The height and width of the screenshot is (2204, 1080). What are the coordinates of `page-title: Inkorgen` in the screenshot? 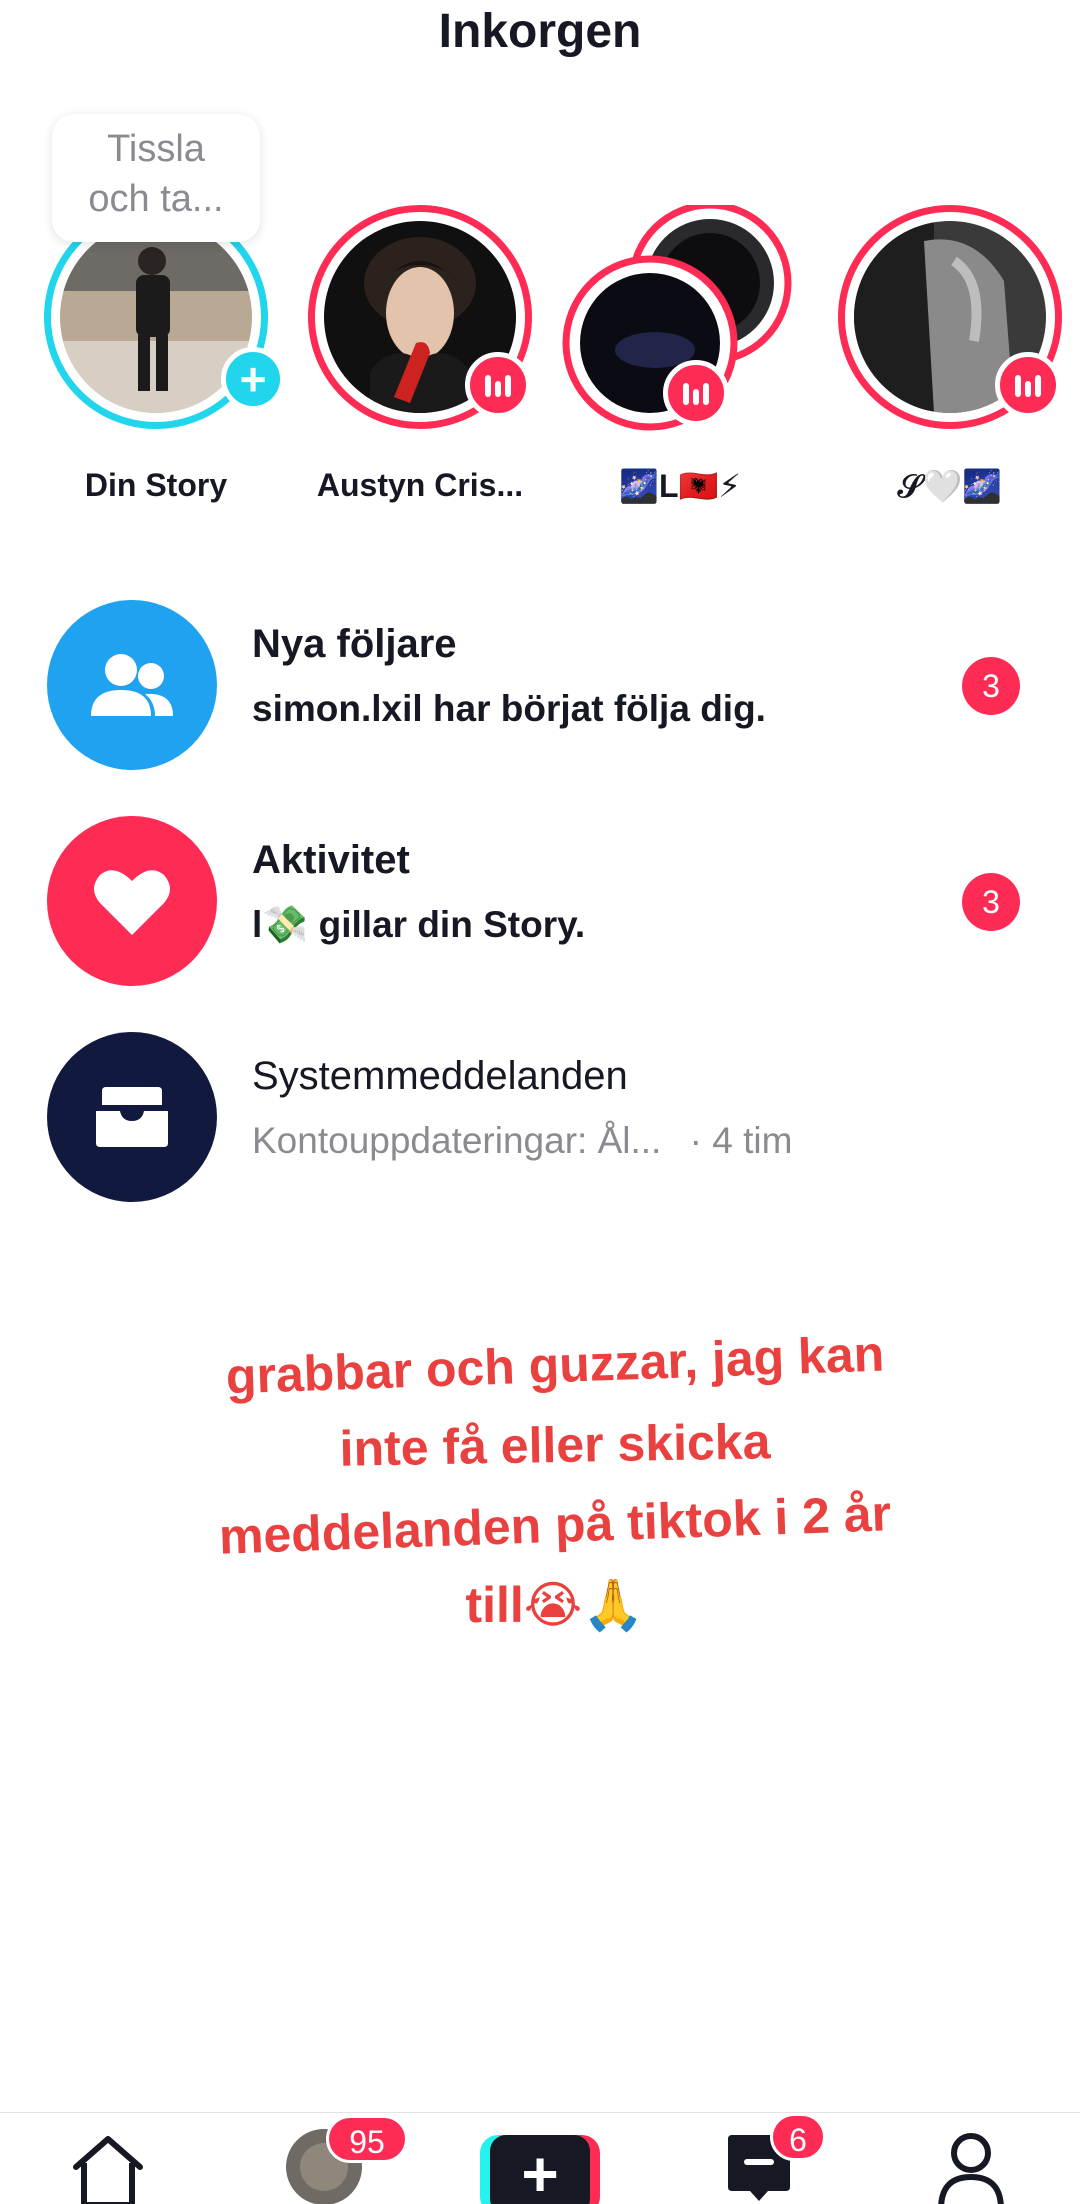 It's located at (540, 31).